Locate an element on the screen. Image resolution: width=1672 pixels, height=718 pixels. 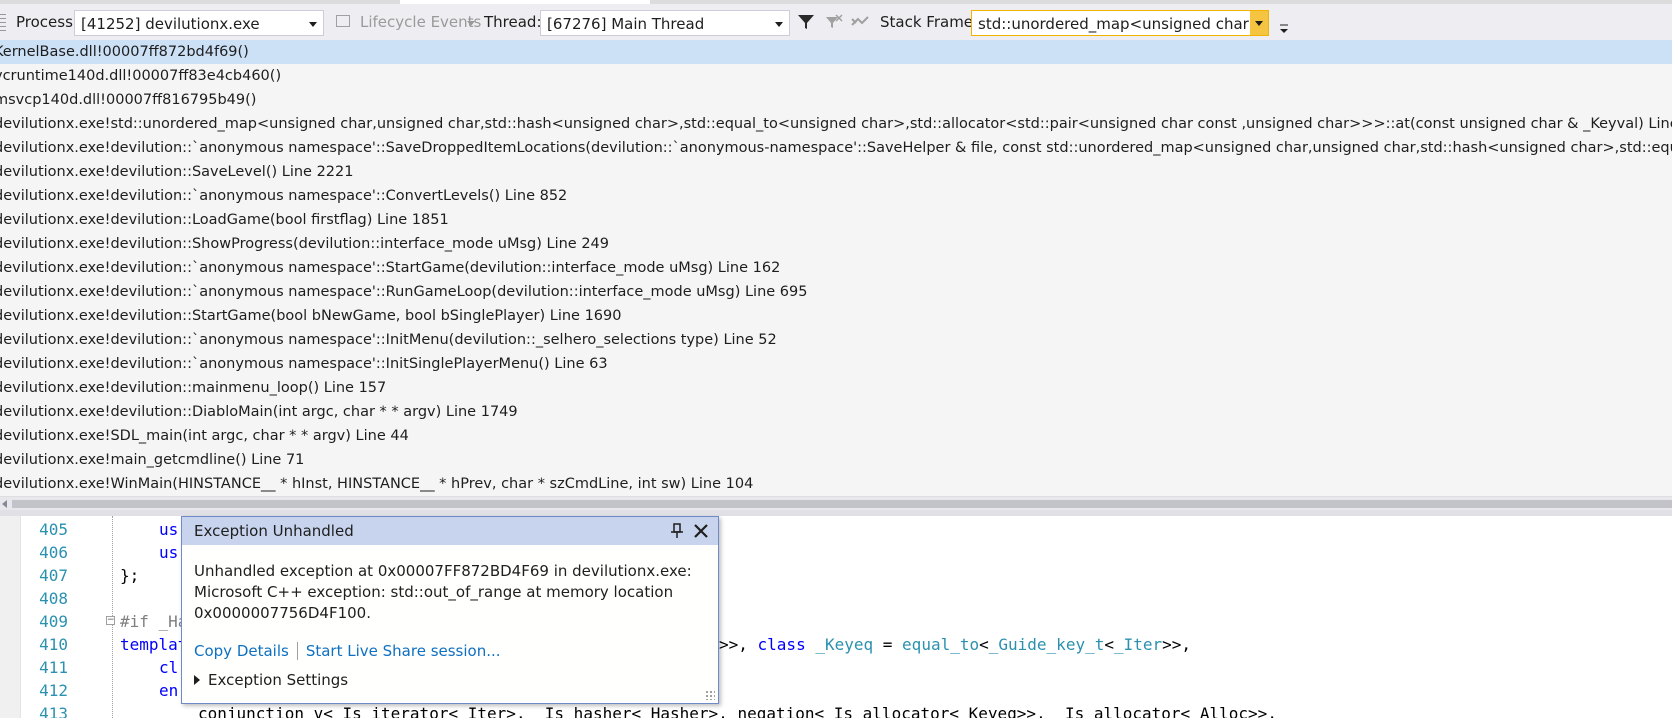
call-stack-frame: msvcp140d.dll!00007ff816795b49() is located at coordinates (836, 100).